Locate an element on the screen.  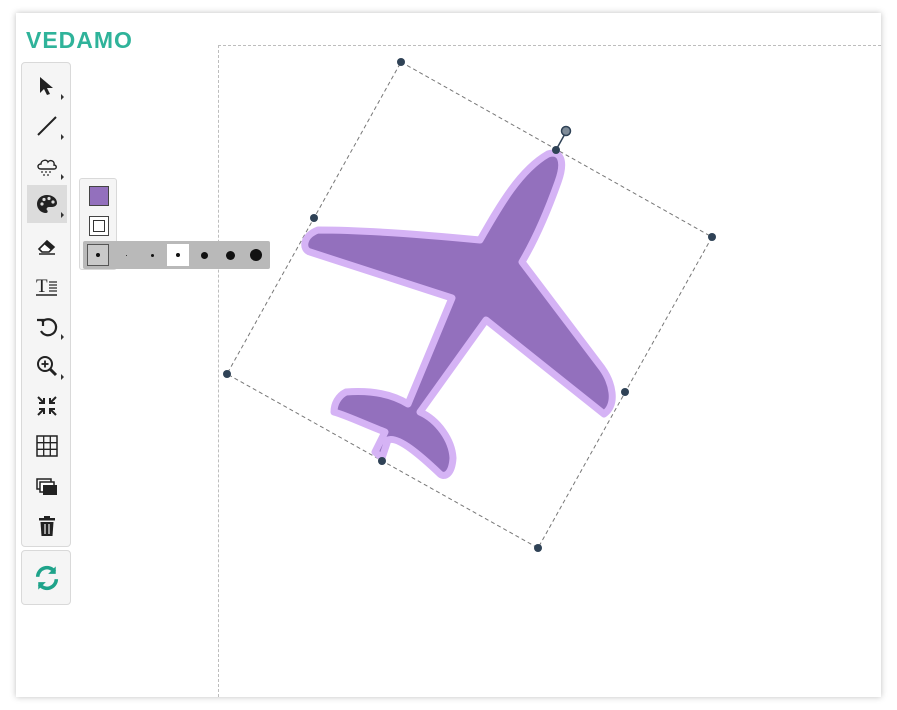
grid-icon is located at coordinates (47, 446).